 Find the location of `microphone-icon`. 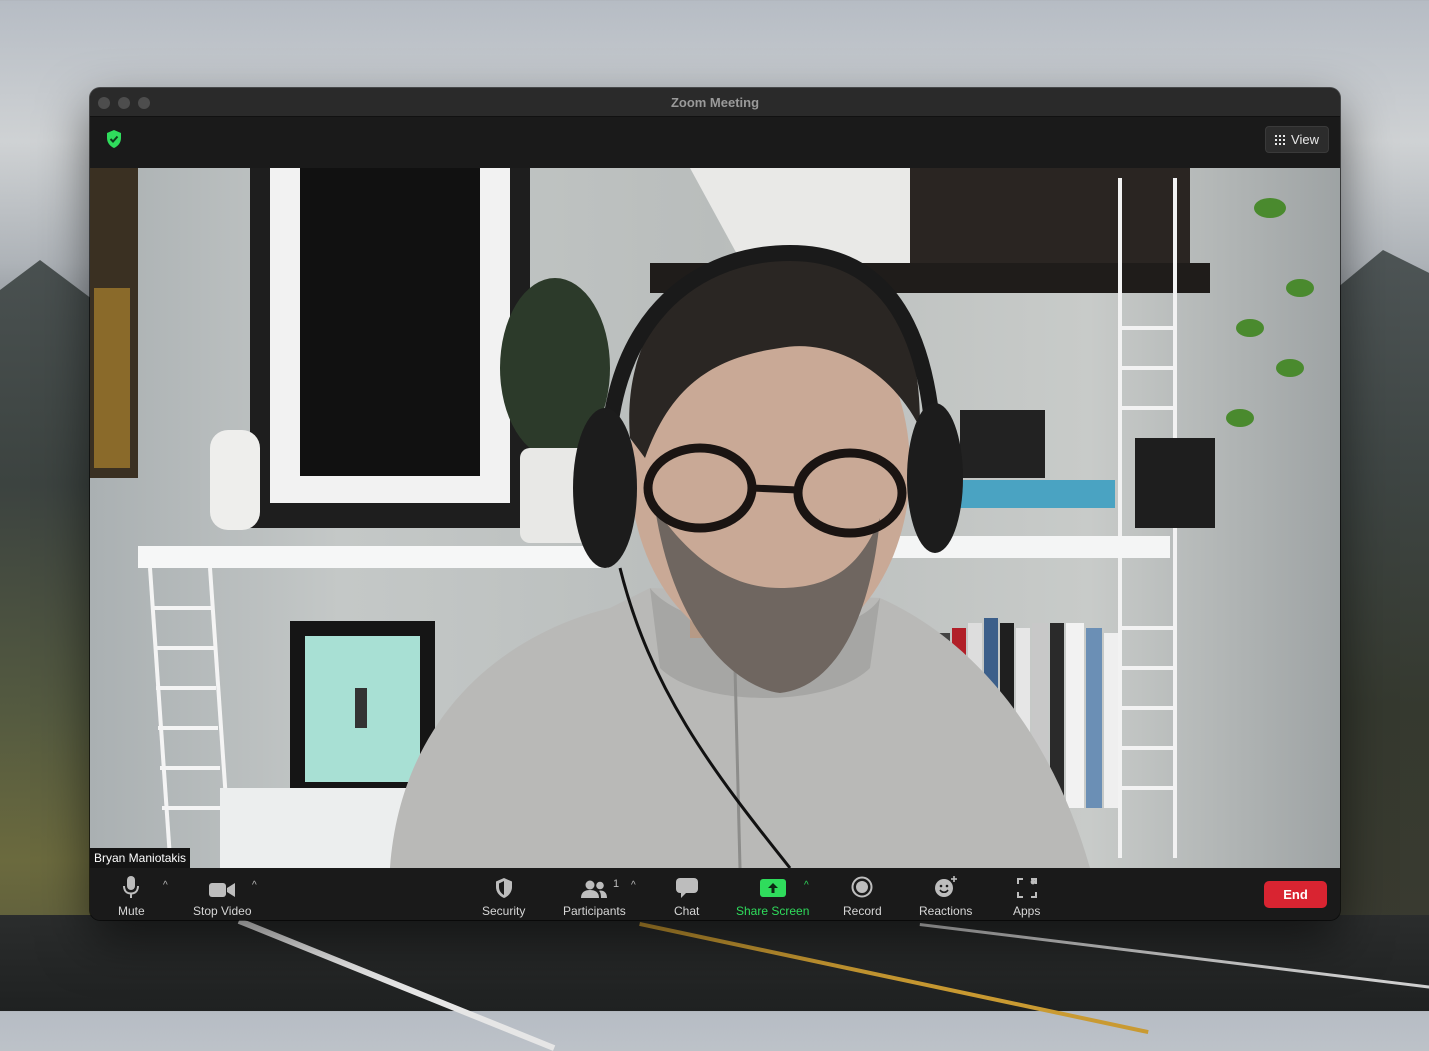

microphone-icon is located at coordinates (131, 887).